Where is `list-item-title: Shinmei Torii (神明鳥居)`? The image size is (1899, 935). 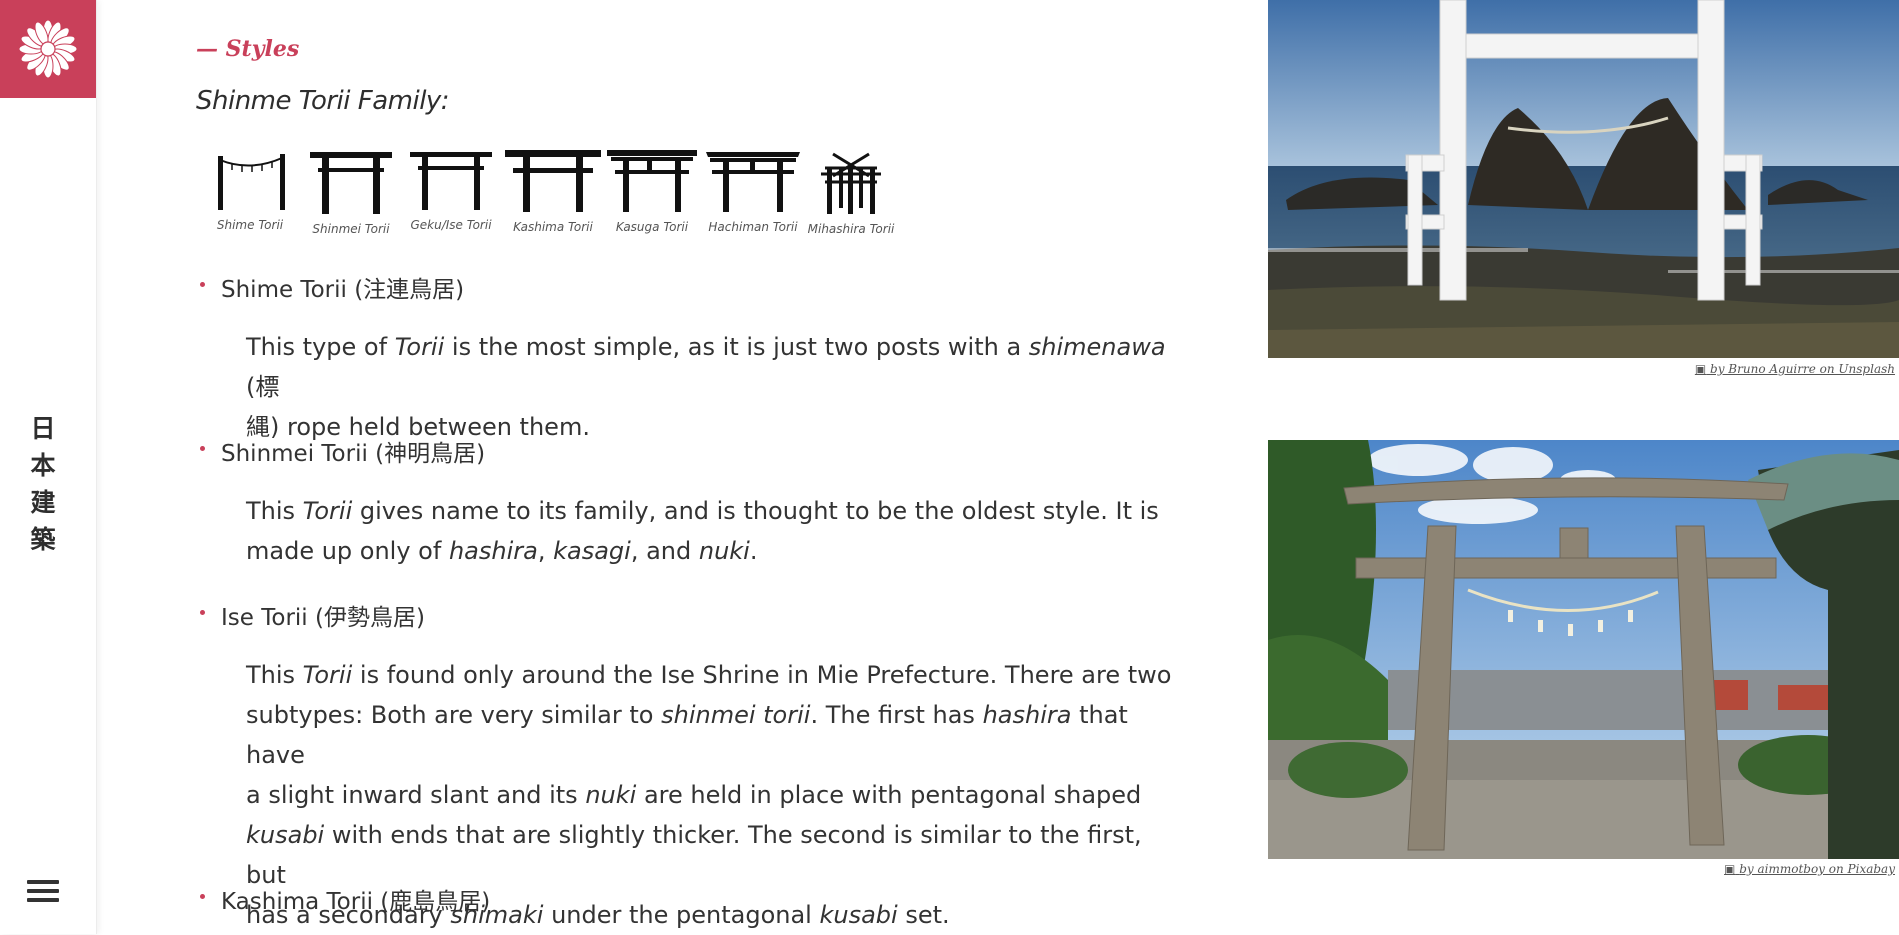 list-item-title: Shinmei Torii (神明鳥居) is located at coordinates (342, 451).